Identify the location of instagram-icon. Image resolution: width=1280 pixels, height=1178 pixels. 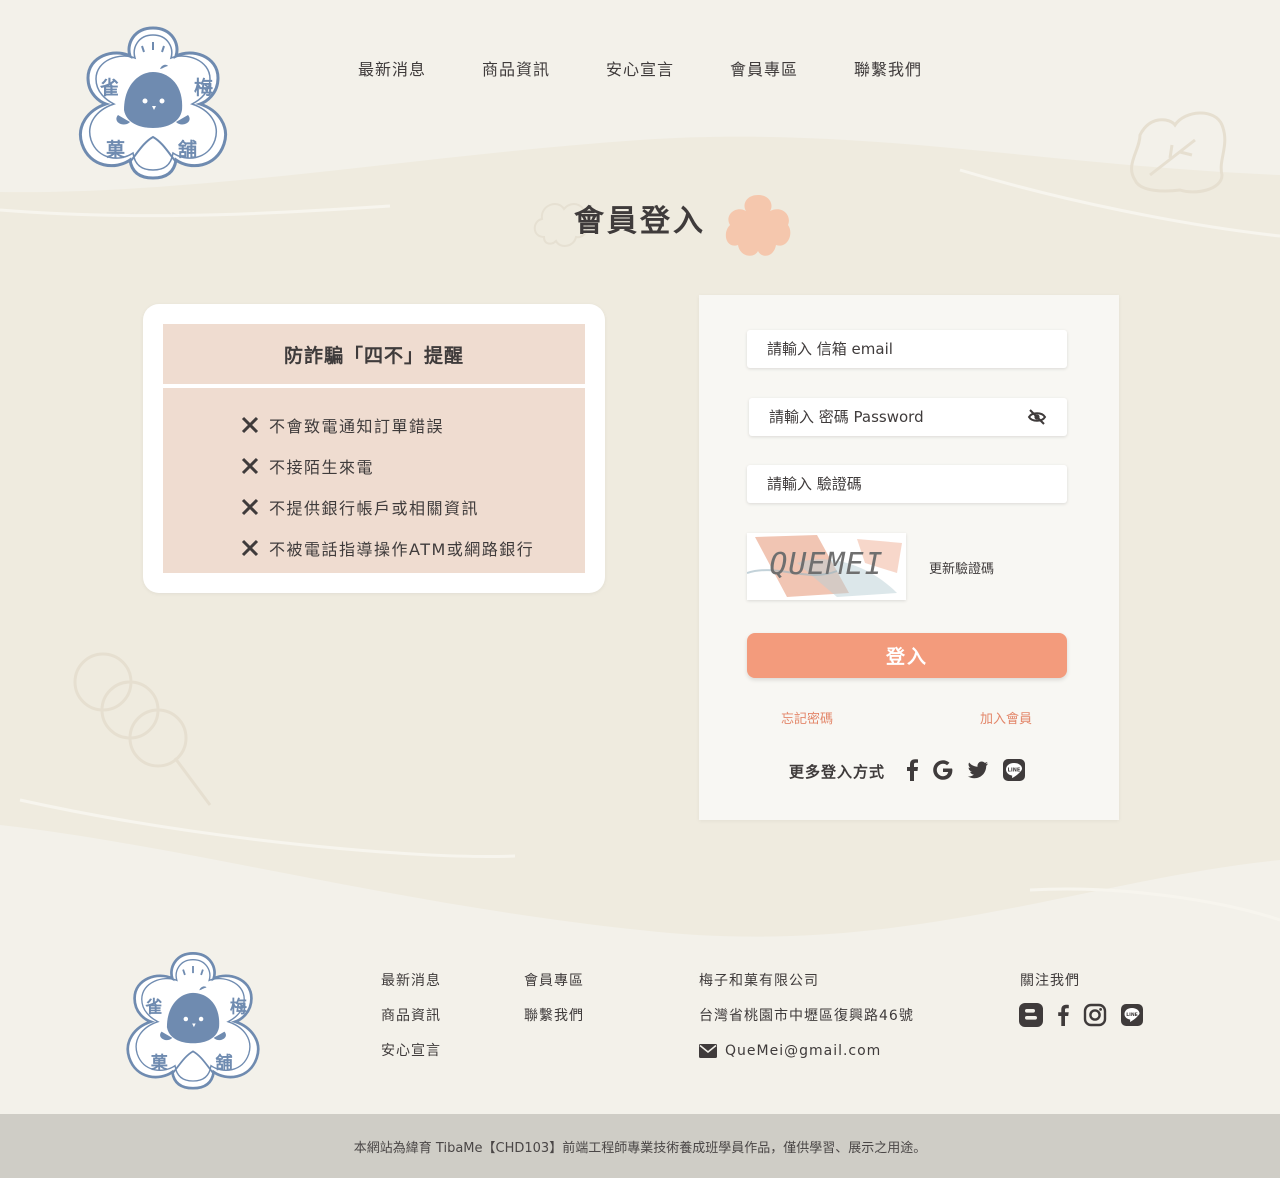
(1095, 1015).